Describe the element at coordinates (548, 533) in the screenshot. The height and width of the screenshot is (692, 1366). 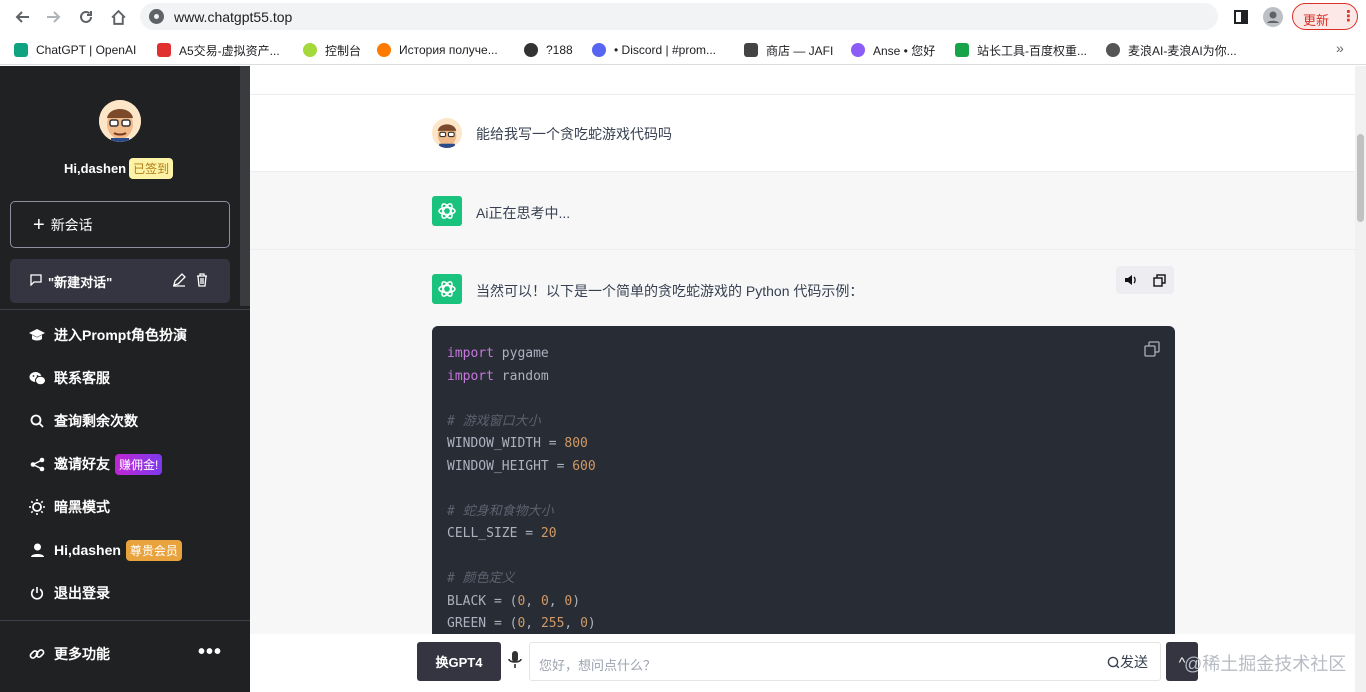
I see `code-token: 20` at that location.